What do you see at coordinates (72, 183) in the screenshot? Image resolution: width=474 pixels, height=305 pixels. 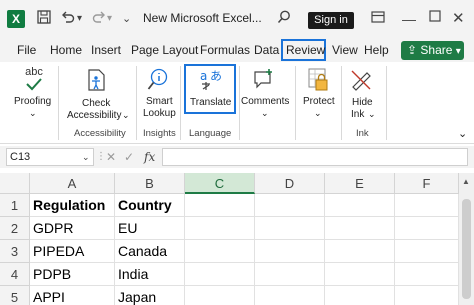 I see `column-header-a: A` at bounding box center [72, 183].